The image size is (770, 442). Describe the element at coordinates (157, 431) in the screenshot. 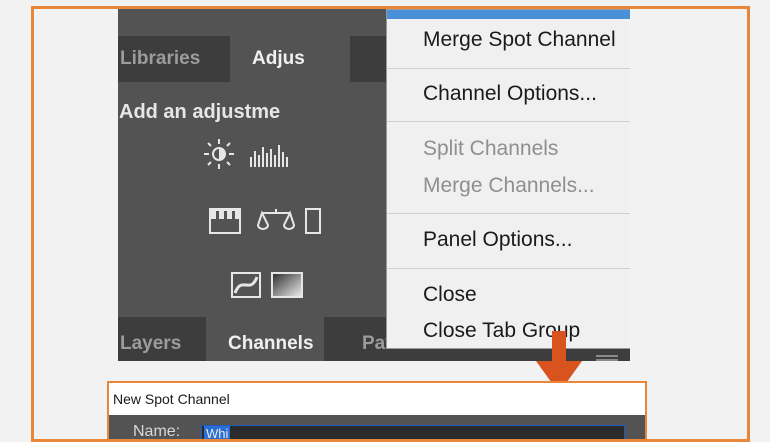

I see `name-label: Name:` at that location.